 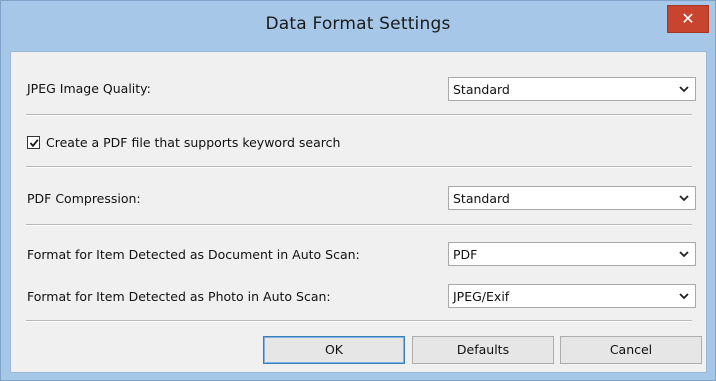 I want to click on window-title: Data Format Settings, so click(x=358, y=24).